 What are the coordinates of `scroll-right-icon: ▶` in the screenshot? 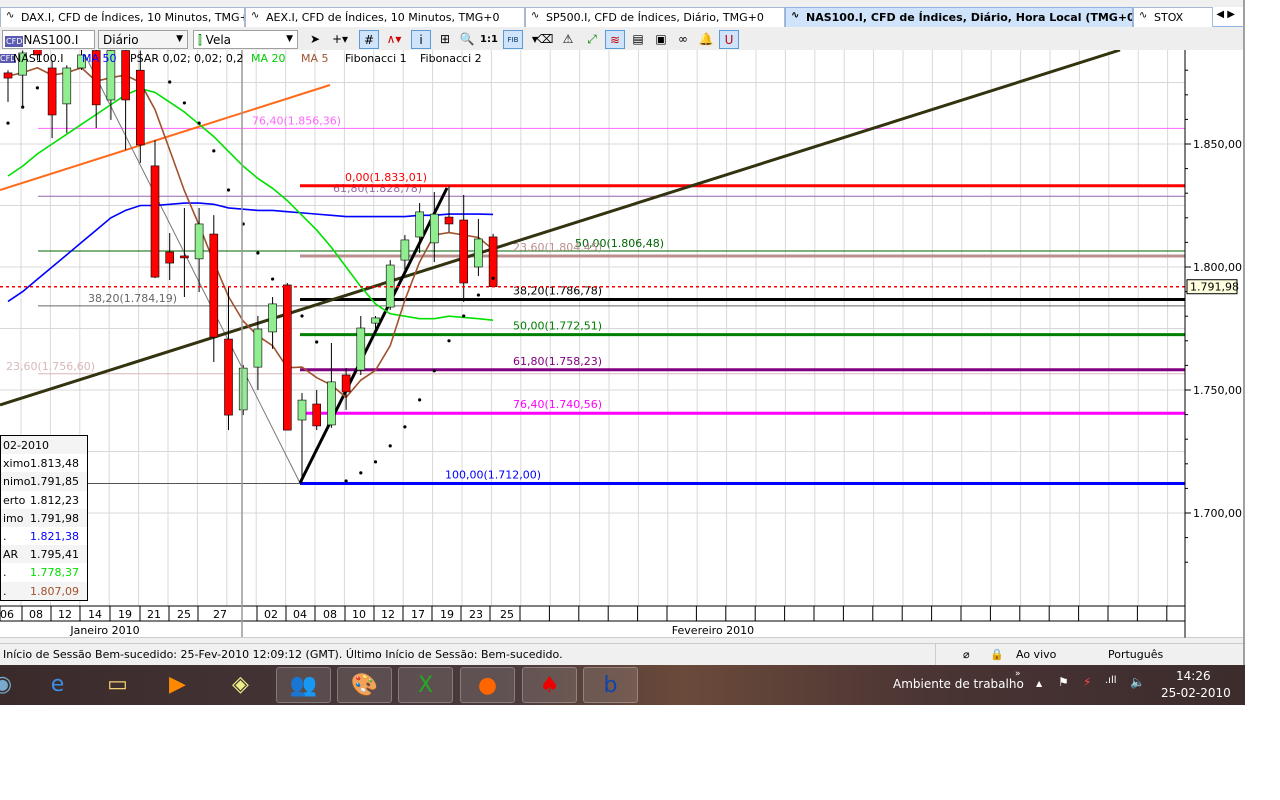 It's located at (1231, 14).